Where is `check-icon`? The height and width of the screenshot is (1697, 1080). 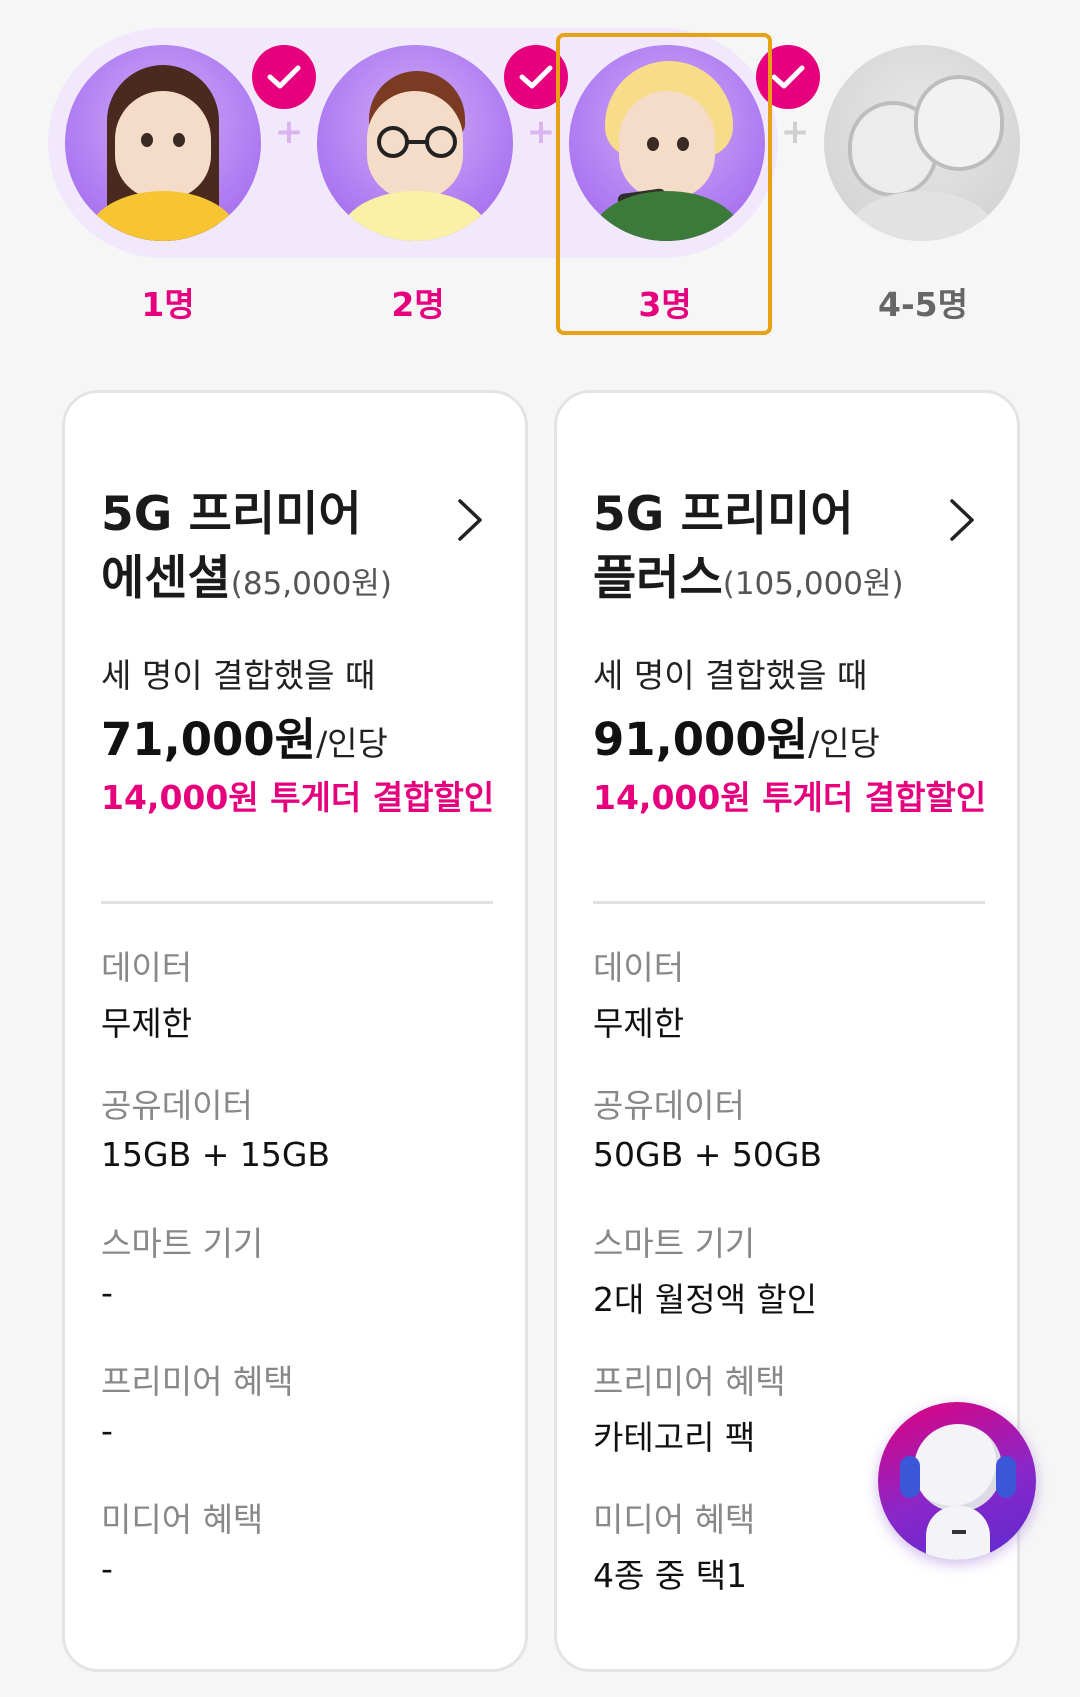
check-icon is located at coordinates (284, 77).